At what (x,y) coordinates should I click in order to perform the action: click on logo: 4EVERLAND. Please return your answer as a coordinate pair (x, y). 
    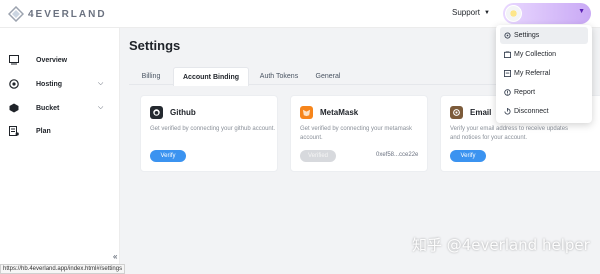
    Looking at the image, I should click on (57, 14).